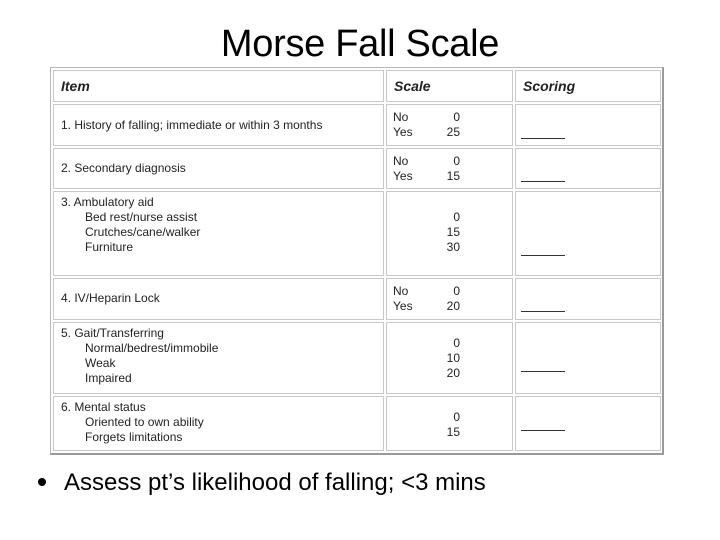  What do you see at coordinates (100, 363) in the screenshot?
I see `item-subitem: Weak` at bounding box center [100, 363].